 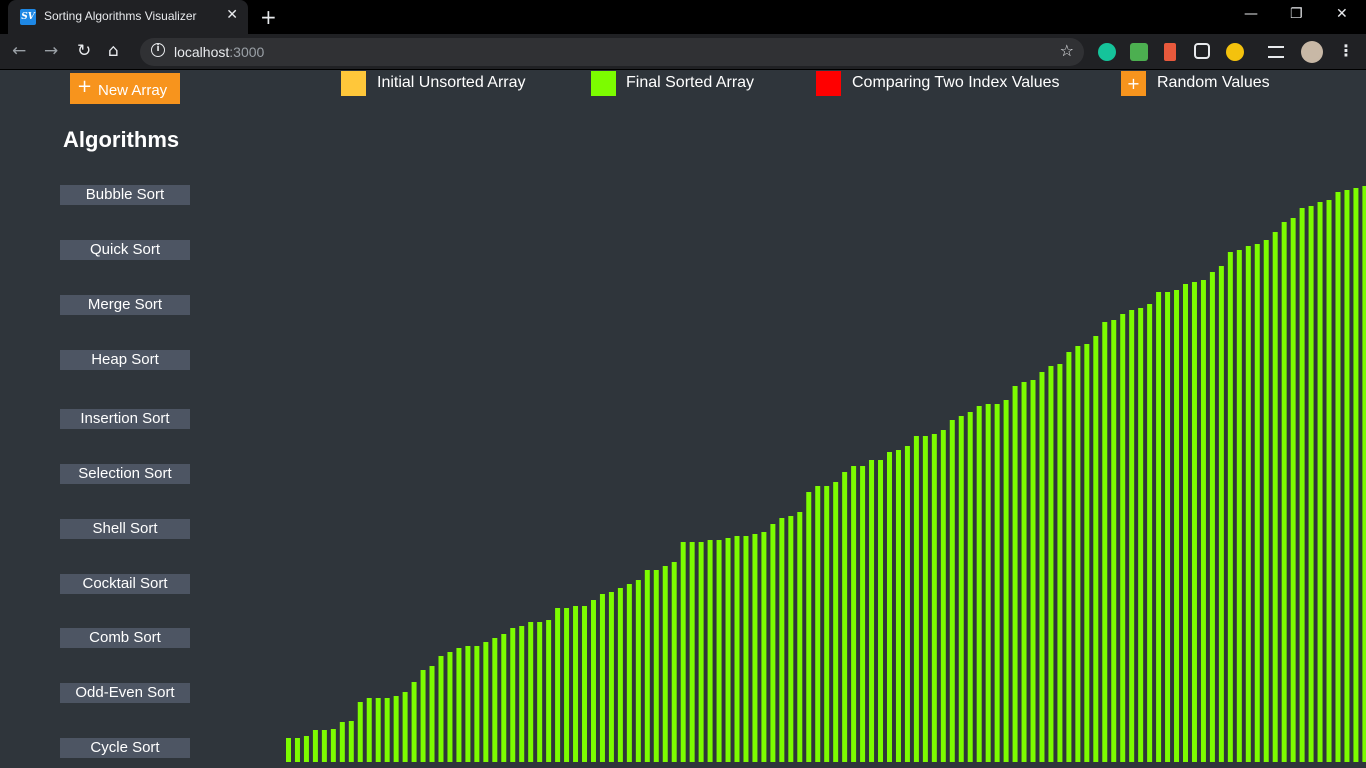 I want to click on media-control-icon, so click(x=1276, y=52).